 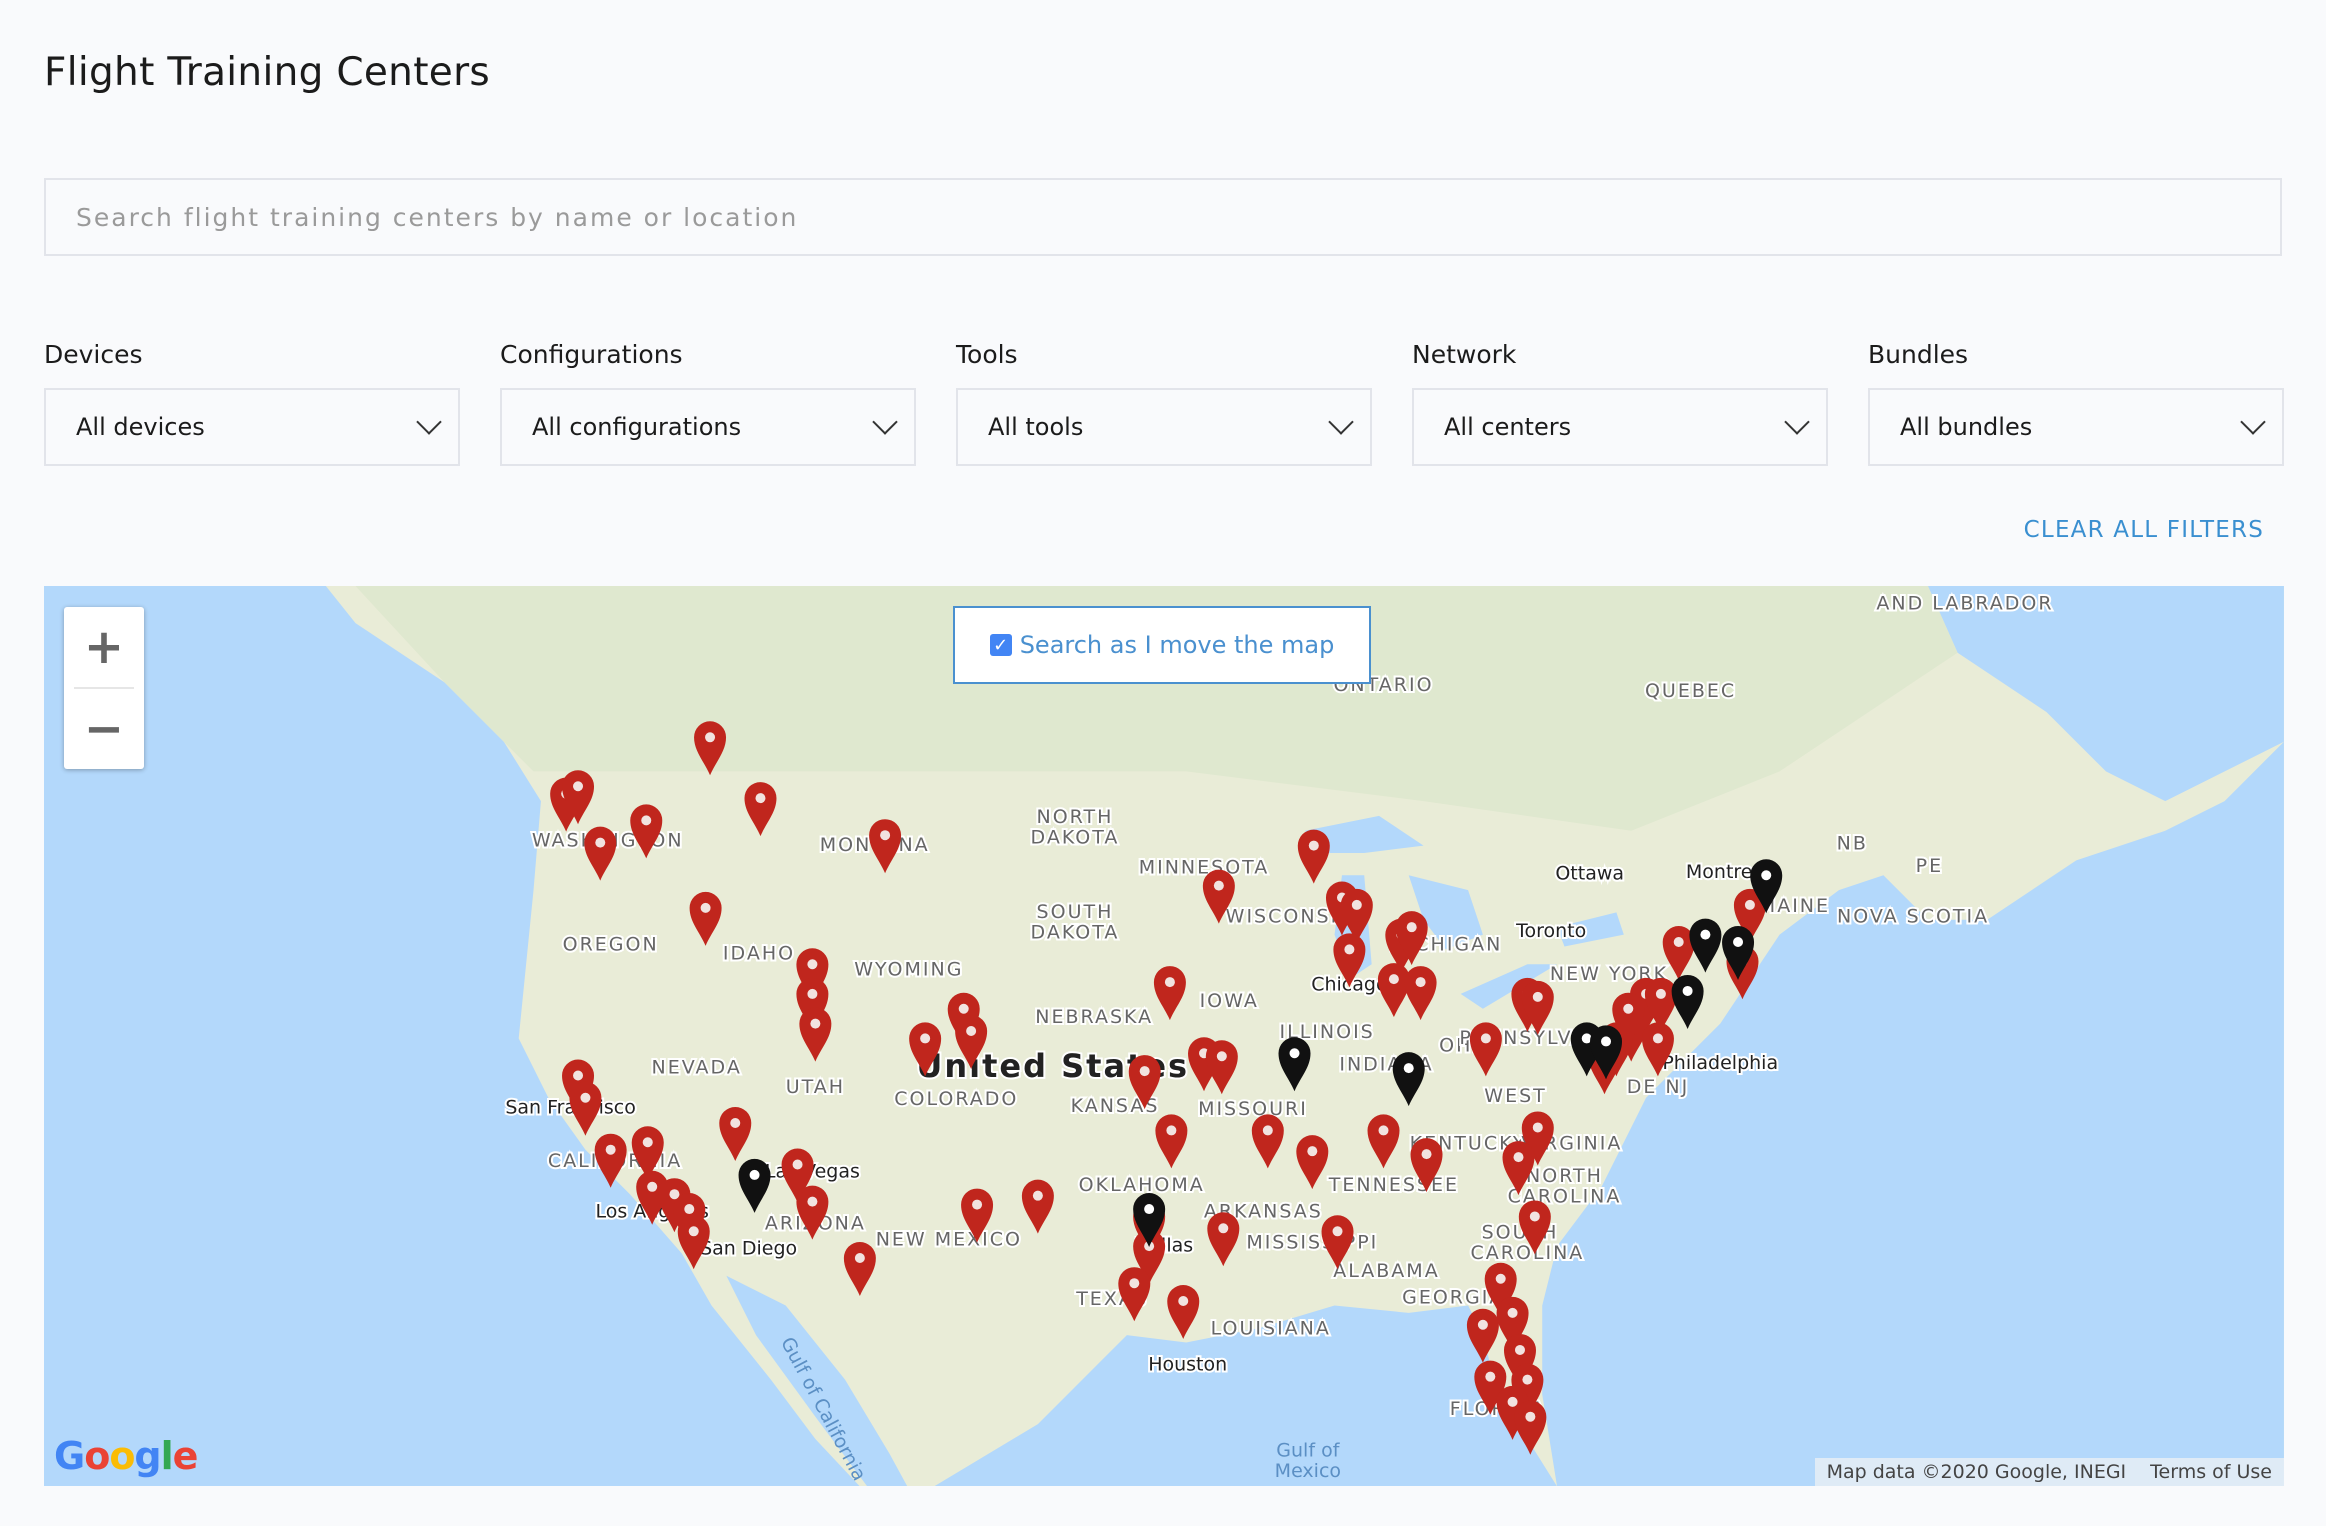 I want to click on map-label: TENNESSEE, so click(x=1393, y=1185).